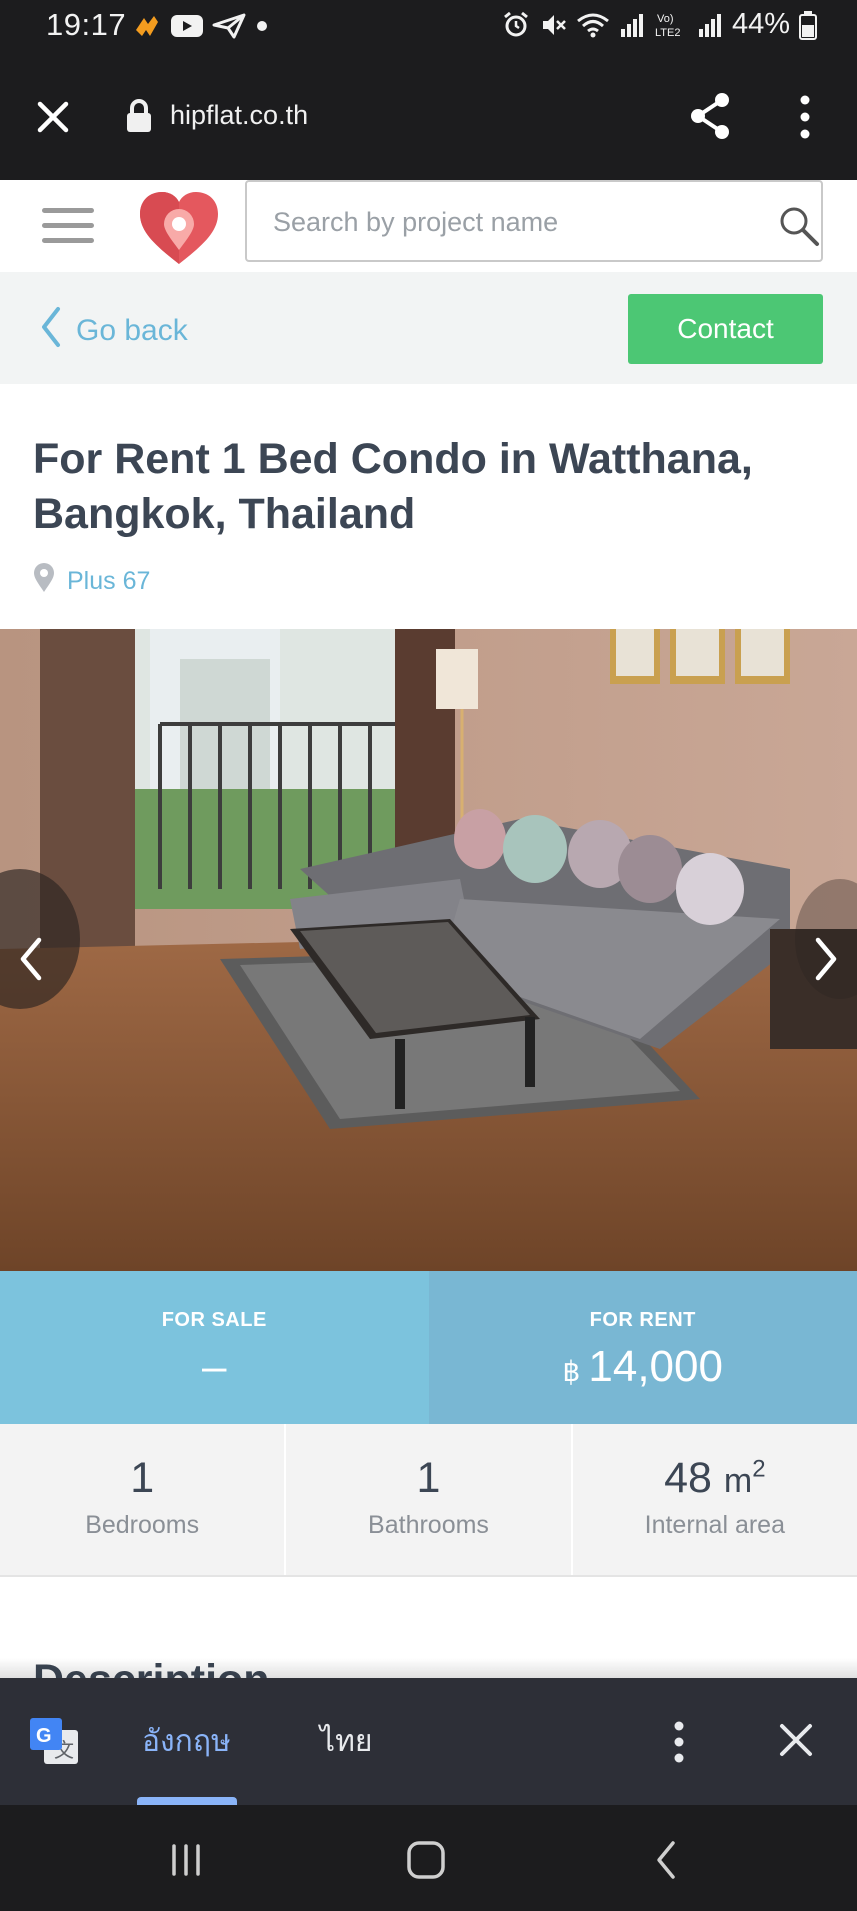 Image resolution: width=857 pixels, height=1911 pixels. I want to click on project-link: Plus 67, so click(91, 581).